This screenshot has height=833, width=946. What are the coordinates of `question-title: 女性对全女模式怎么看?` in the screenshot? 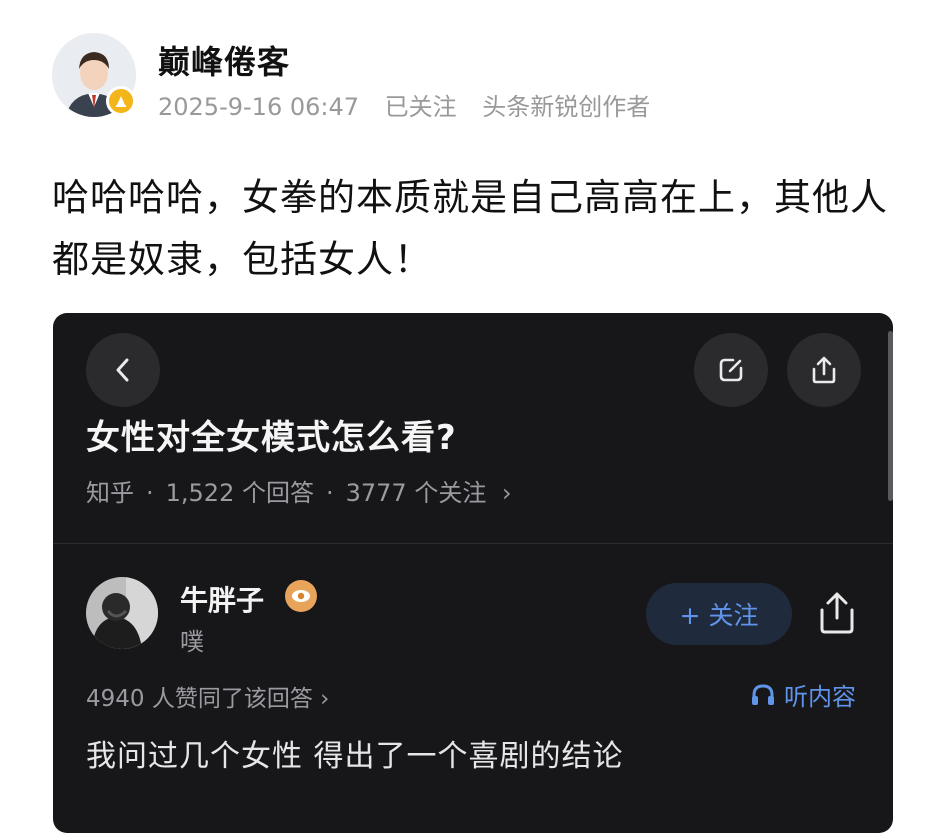 It's located at (271, 434).